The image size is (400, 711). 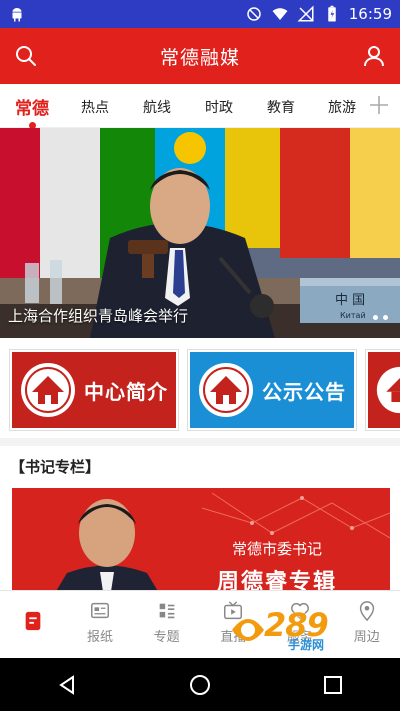 What do you see at coordinates (281, 107) in the screenshot?
I see `tab-education: 教育` at bounding box center [281, 107].